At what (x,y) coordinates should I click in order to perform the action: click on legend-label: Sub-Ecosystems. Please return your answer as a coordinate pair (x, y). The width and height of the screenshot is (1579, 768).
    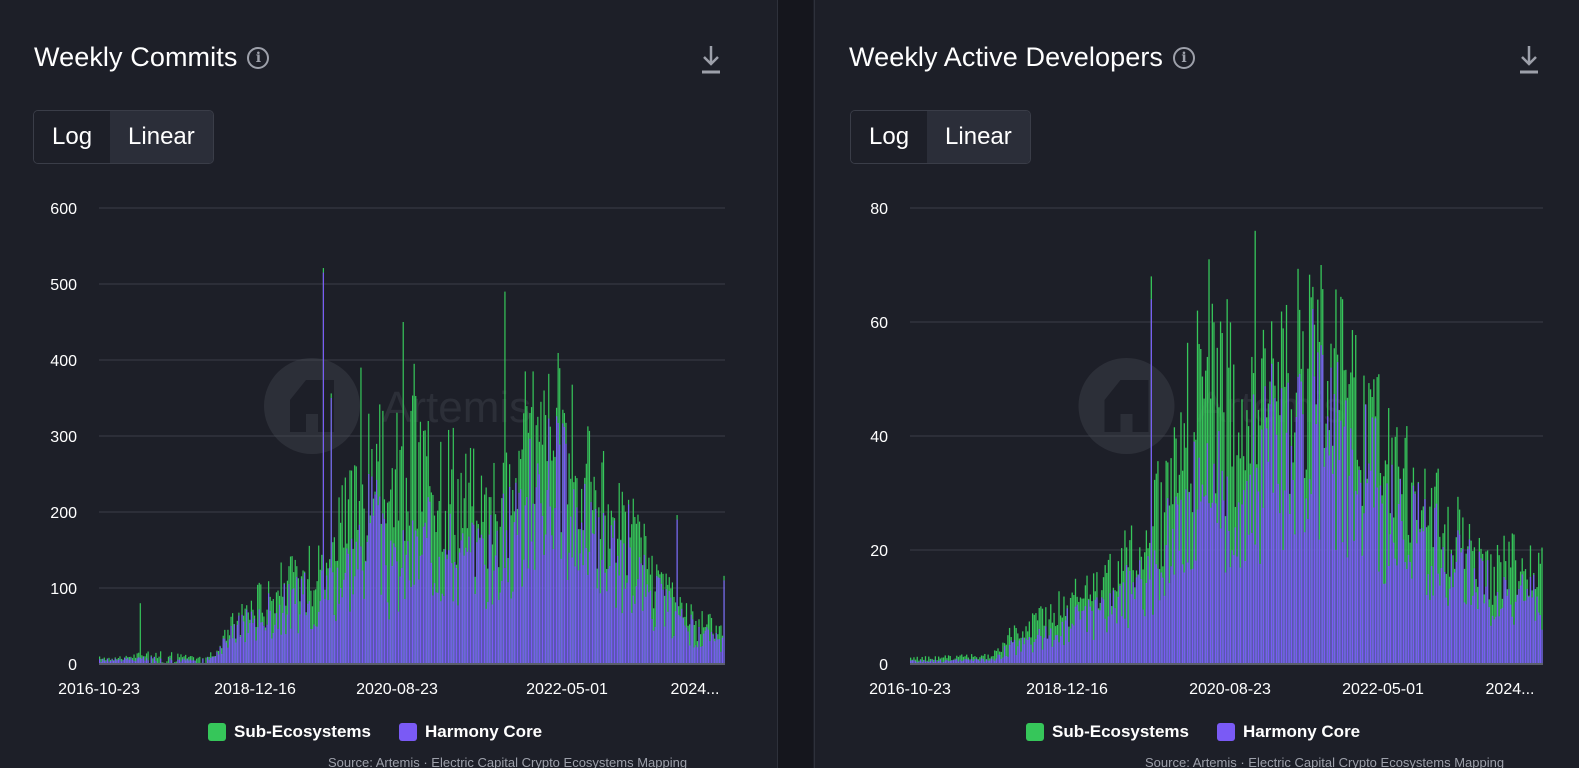
    Looking at the image, I should click on (1120, 731).